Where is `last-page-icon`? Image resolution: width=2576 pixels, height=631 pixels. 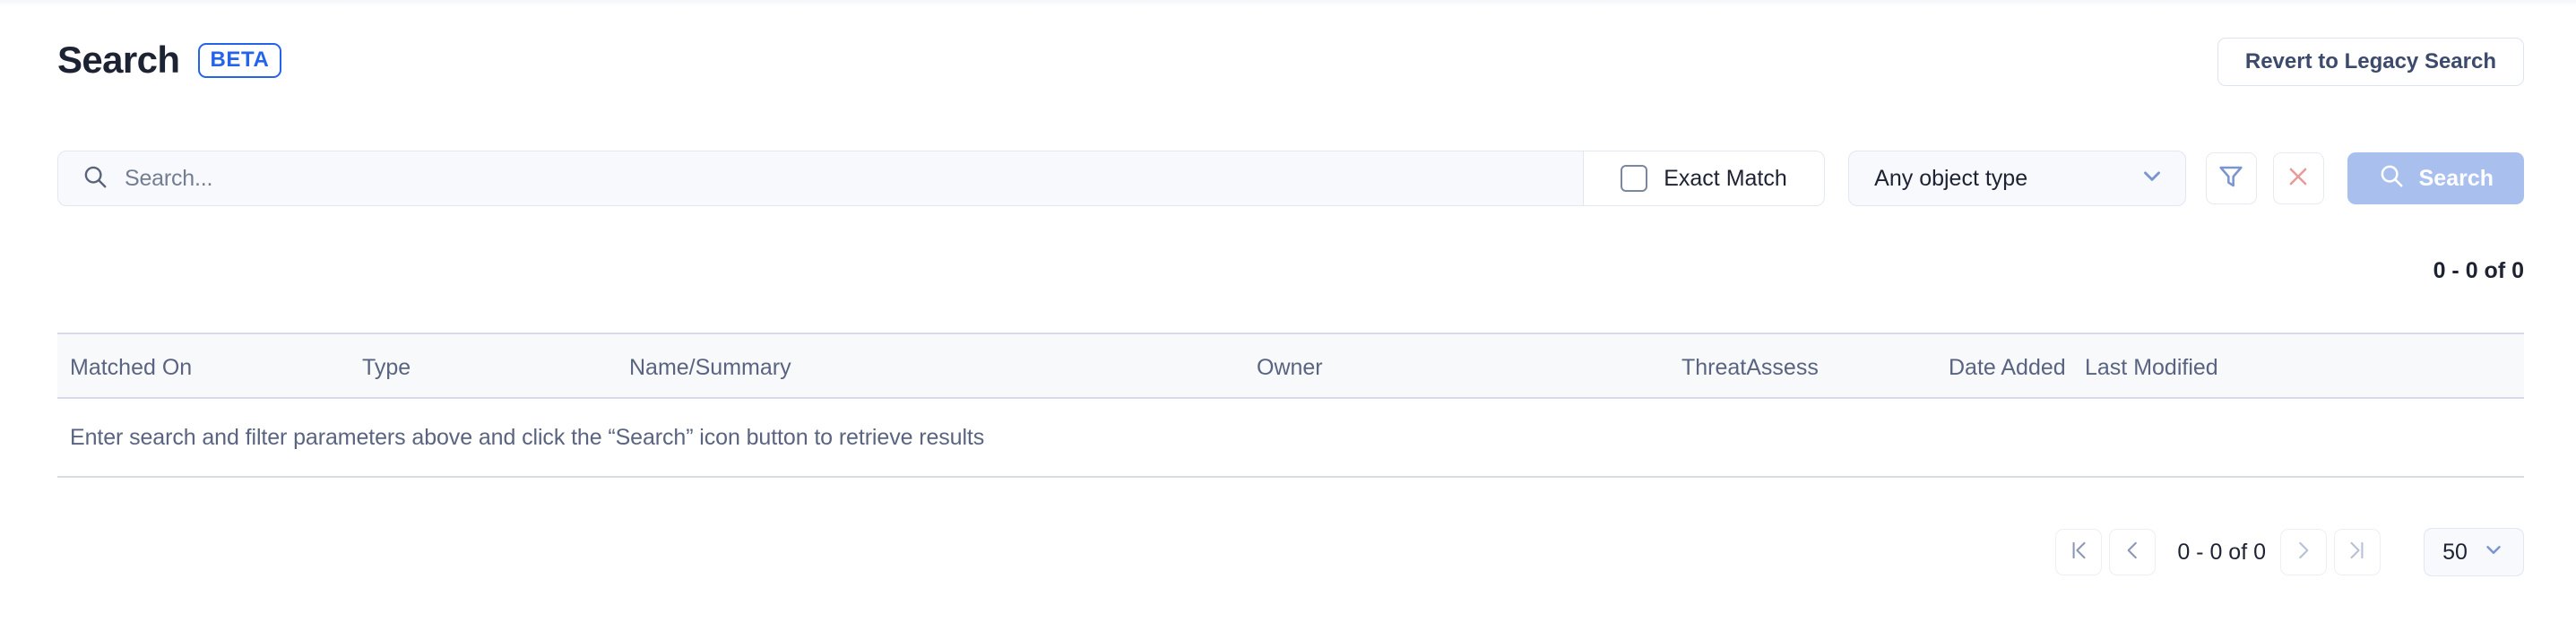
last-page-icon is located at coordinates (2357, 552).